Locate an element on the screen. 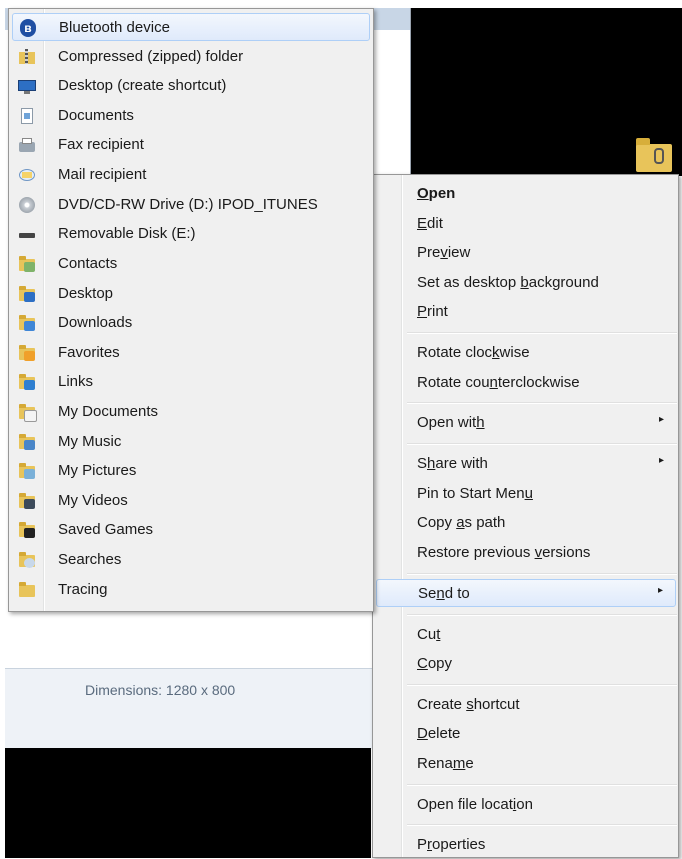 This screenshot has height=859, width=682. menu-item-label: Open with is located at coordinates (451, 422).